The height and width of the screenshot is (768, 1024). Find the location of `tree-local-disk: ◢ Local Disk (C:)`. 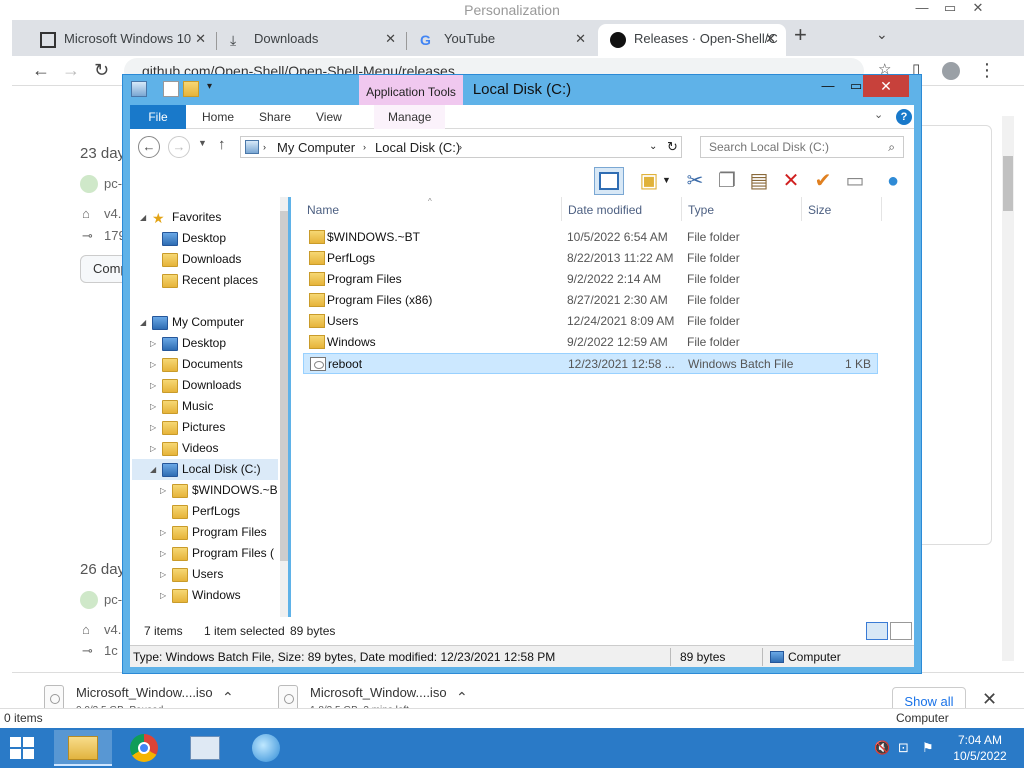

tree-local-disk: ◢ Local Disk (C:) is located at coordinates (205, 469).